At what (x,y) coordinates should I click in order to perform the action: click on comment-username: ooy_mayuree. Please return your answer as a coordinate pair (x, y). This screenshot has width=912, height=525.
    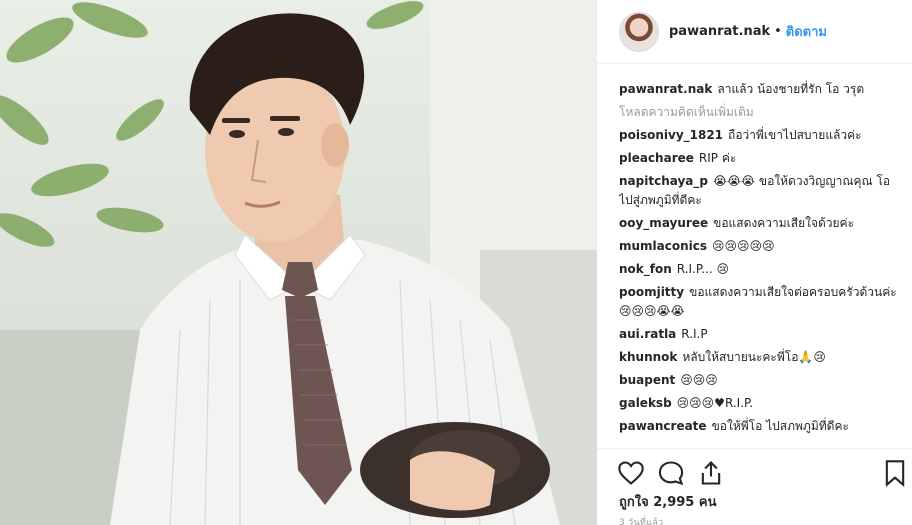
    Looking at the image, I should click on (663, 223).